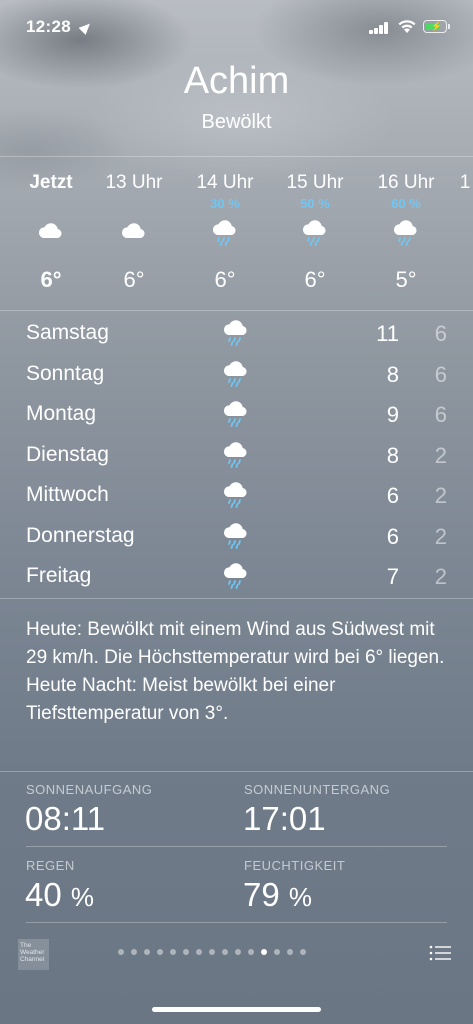 The width and height of the screenshot is (473, 1024). What do you see at coordinates (261, 894) in the screenshot?
I see `humidity-number: 79` at bounding box center [261, 894].